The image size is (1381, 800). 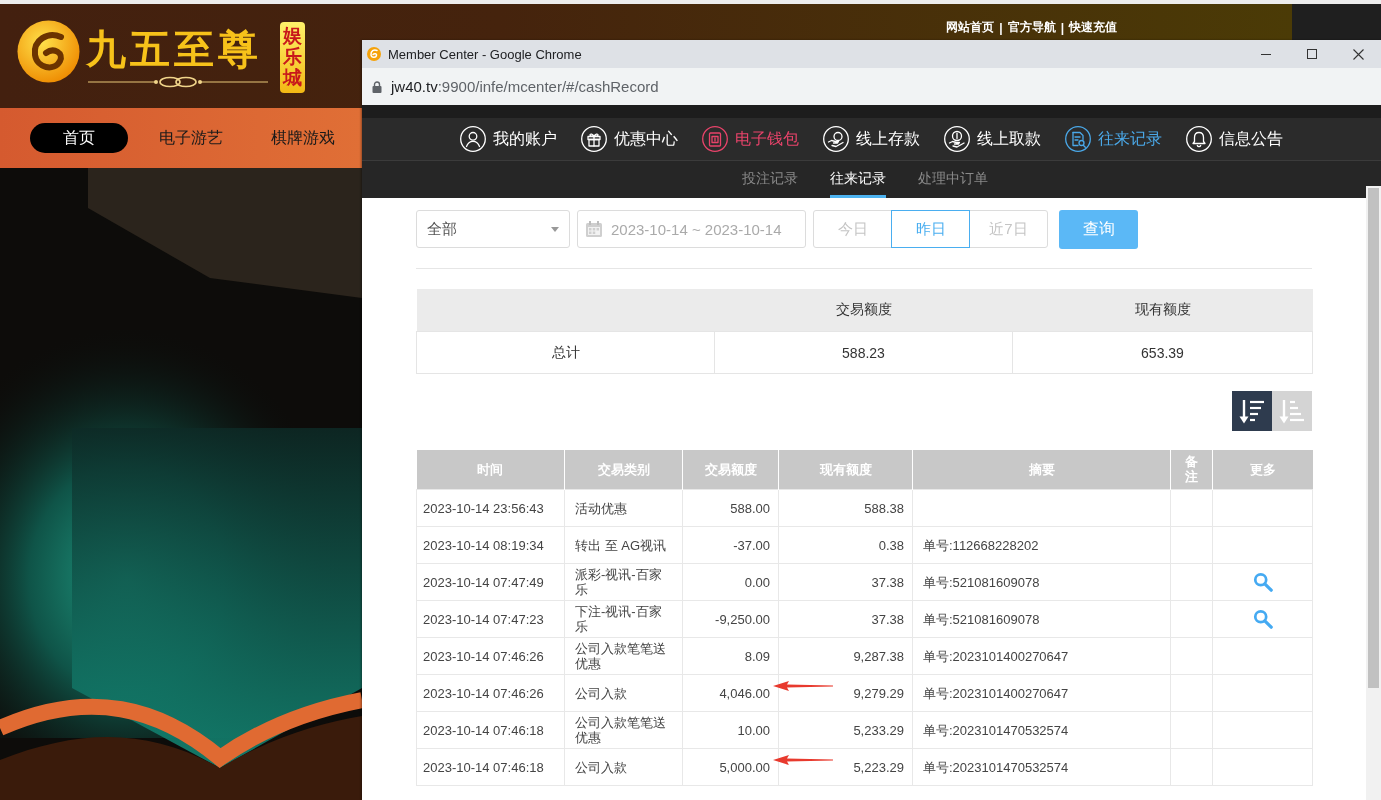 I want to click on gift-icon, so click(x=594, y=139).